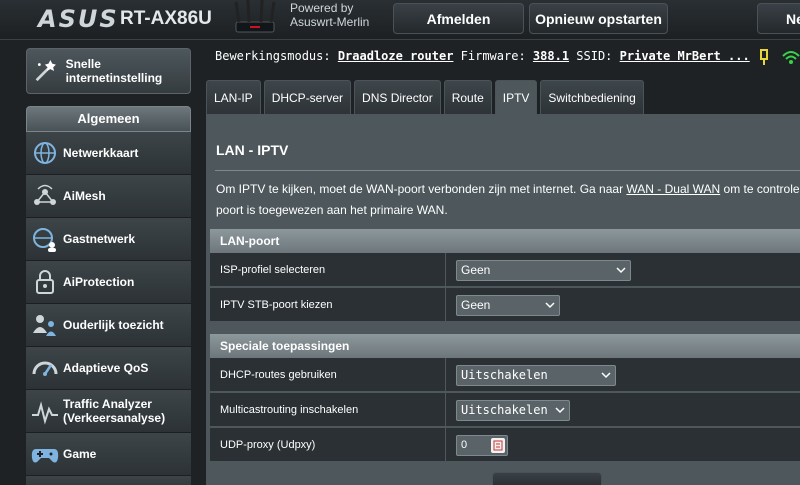  Describe the element at coordinates (45, 456) in the screenshot. I see `gamepad-icon` at that location.